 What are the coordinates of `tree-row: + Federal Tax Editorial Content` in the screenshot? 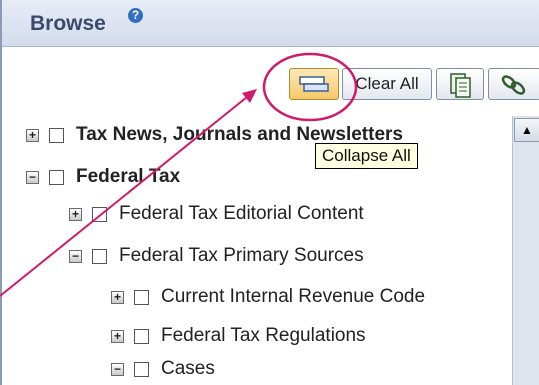 It's located at (216, 214).